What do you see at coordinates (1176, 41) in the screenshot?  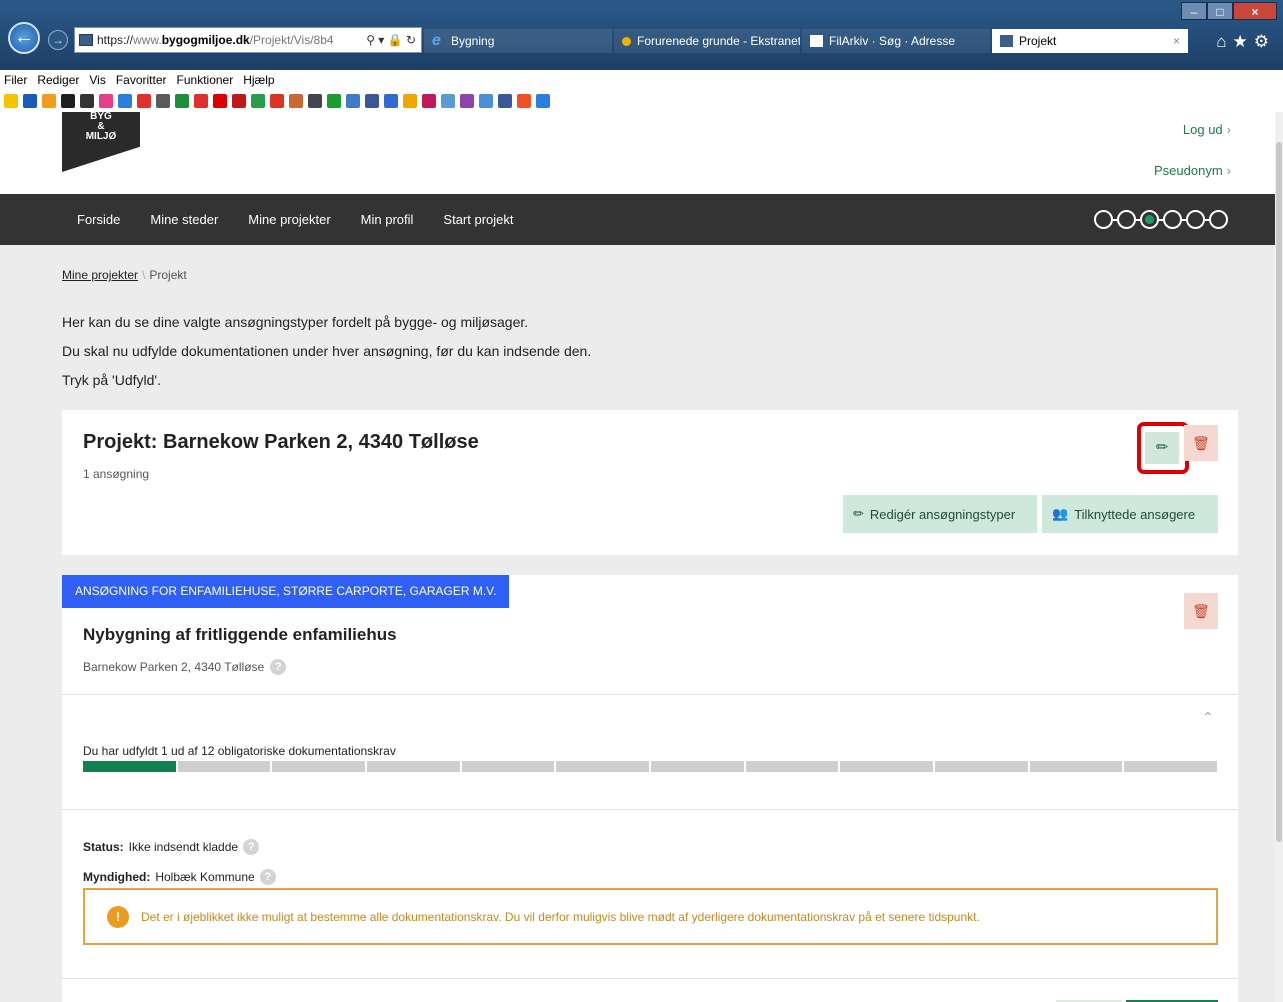 I see `close-tab-icon: ×` at bounding box center [1176, 41].